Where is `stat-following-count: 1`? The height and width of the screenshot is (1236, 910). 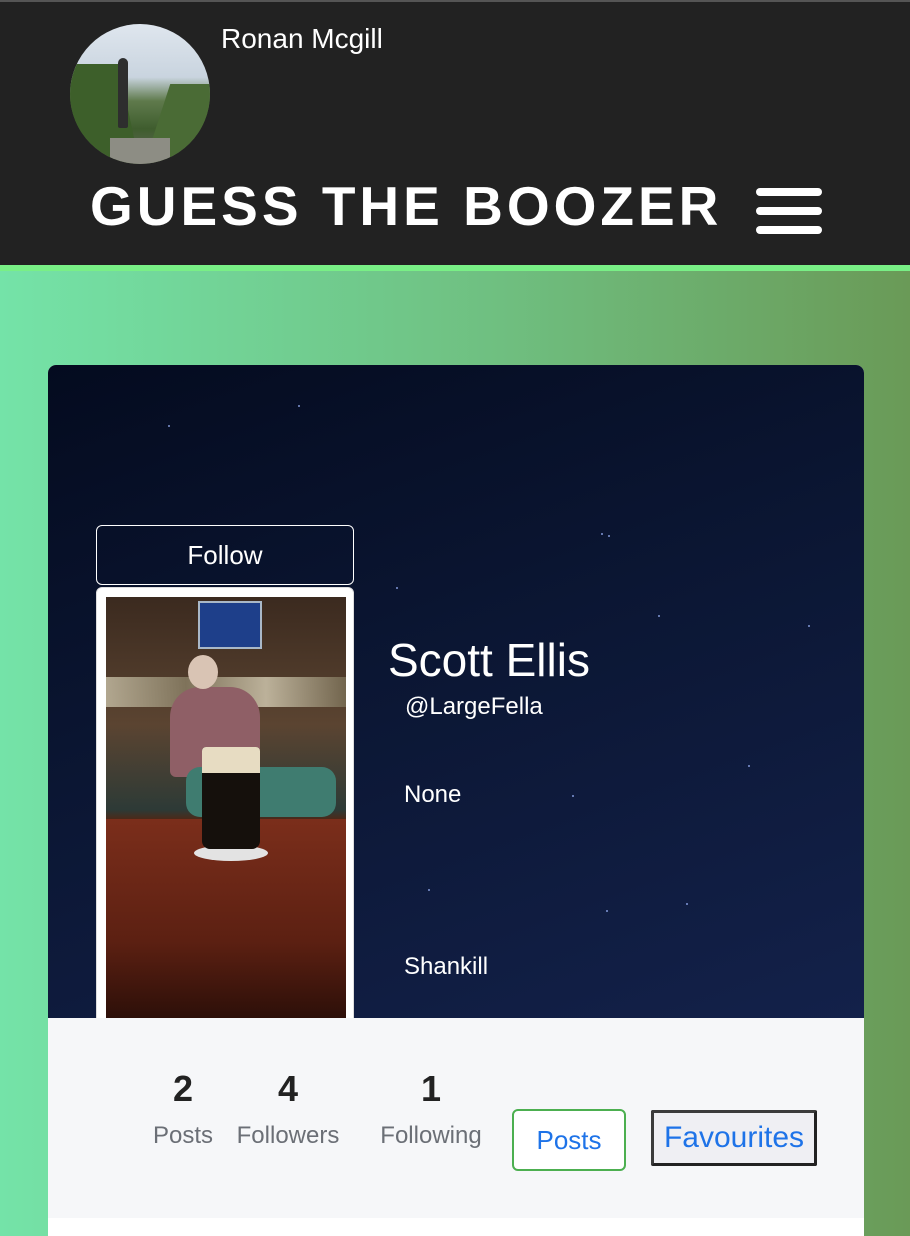
stat-following-count: 1 is located at coordinates (431, 1088).